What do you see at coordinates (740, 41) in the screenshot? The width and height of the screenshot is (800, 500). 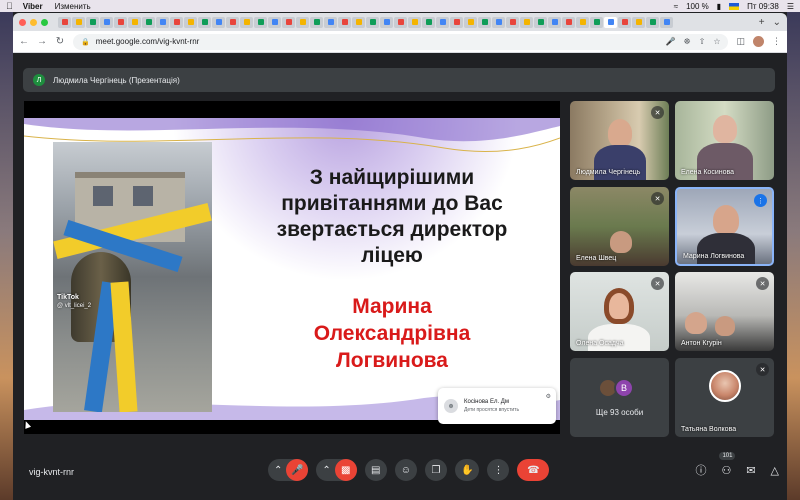 I see `side-panel-icon: ◫` at bounding box center [740, 41].